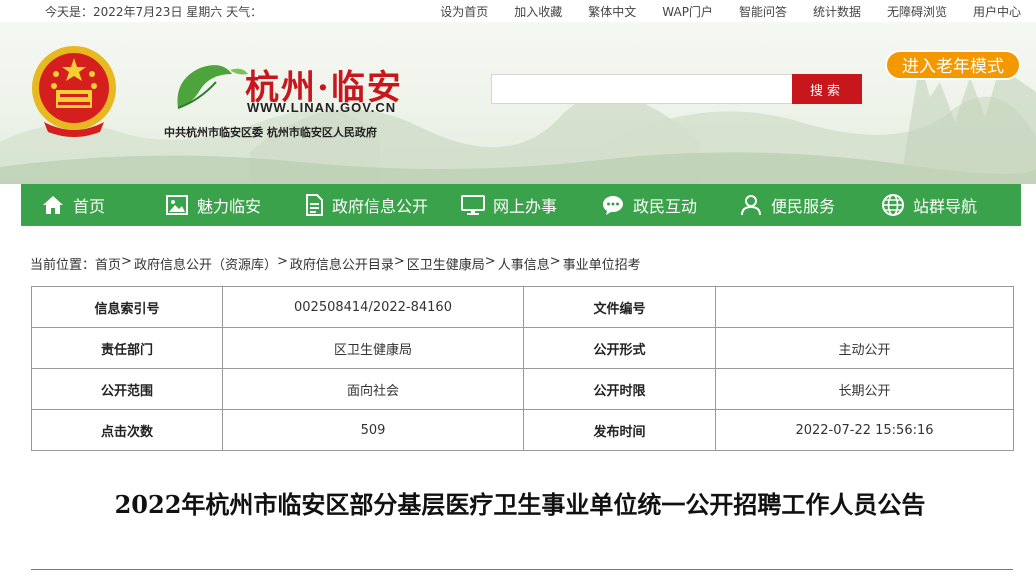  I want to click on monitor-icon, so click(473, 205).